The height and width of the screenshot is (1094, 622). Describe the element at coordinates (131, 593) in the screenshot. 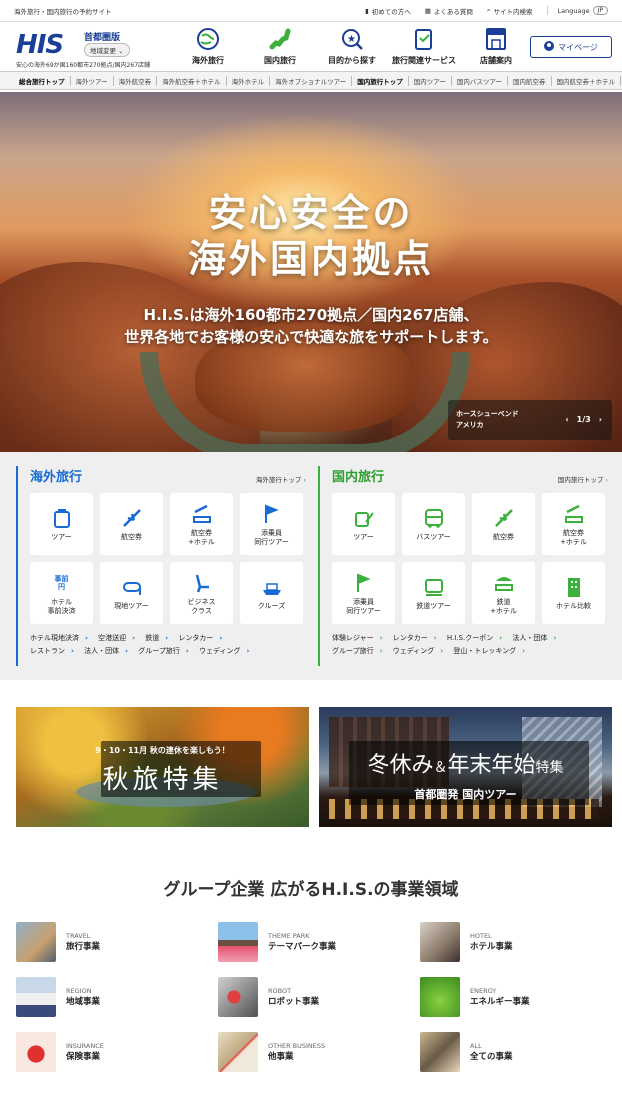

I see `tile-overseas-local-tour: 現地ツアー` at that location.